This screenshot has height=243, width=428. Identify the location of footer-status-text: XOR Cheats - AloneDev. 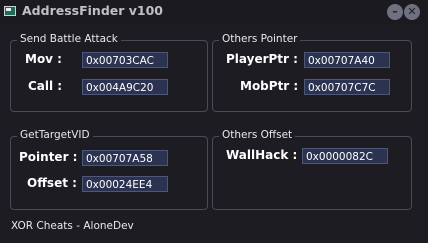
(72, 226).